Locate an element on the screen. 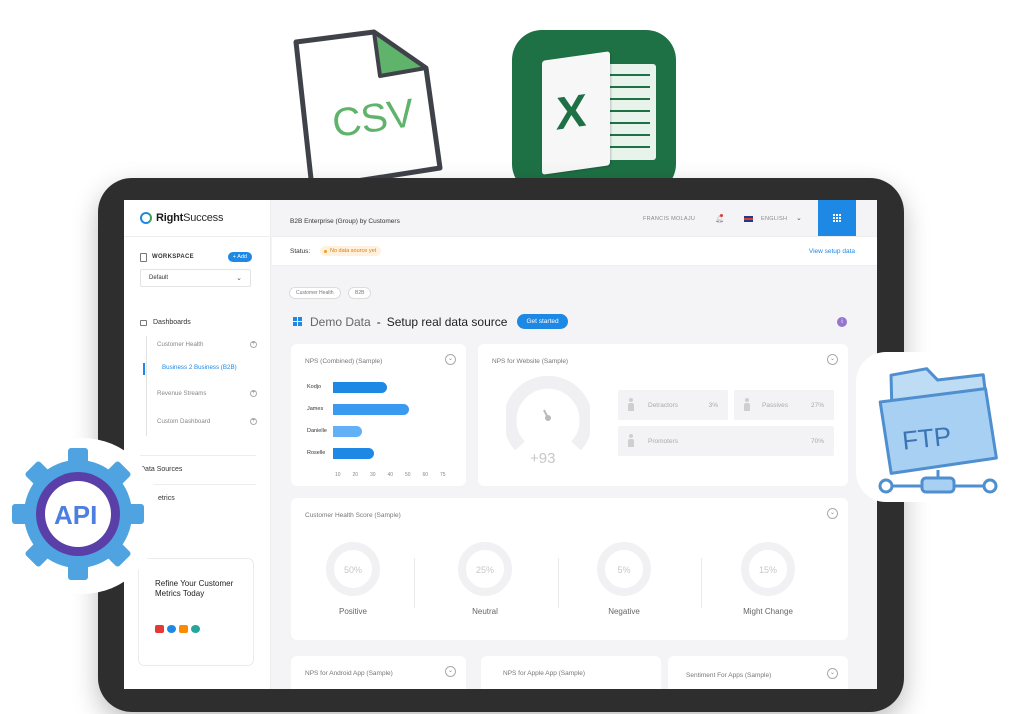 Image resolution: width=1024 pixels, height=714 pixels. metrics-label: etrics is located at coordinates (166, 498).